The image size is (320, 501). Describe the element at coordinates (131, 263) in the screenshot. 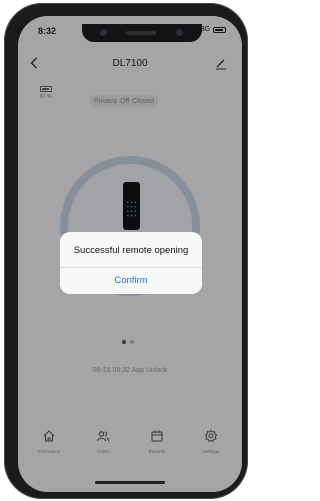

I see `success-dialog: Successful remote opening Confirm` at that location.